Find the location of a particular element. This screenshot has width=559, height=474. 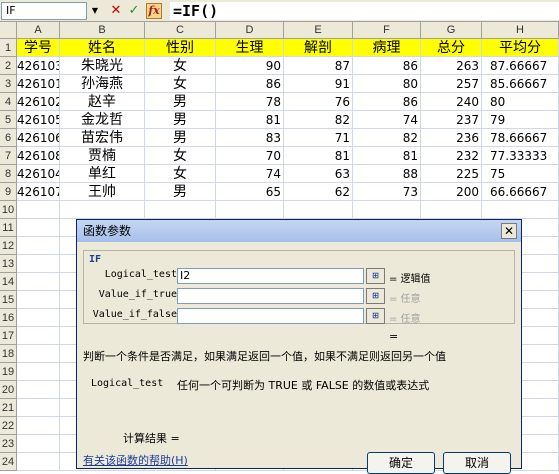

close-icon: ✕ is located at coordinates (509, 231).